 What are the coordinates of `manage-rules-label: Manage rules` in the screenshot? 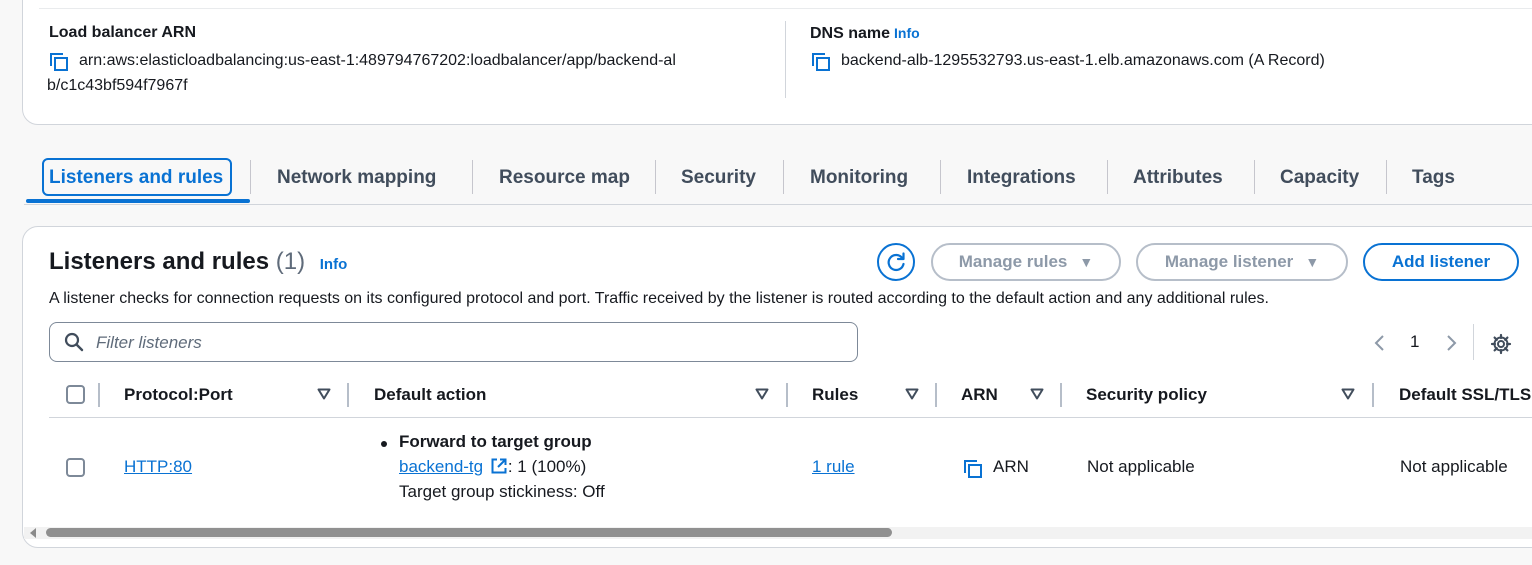 It's located at (1013, 261).